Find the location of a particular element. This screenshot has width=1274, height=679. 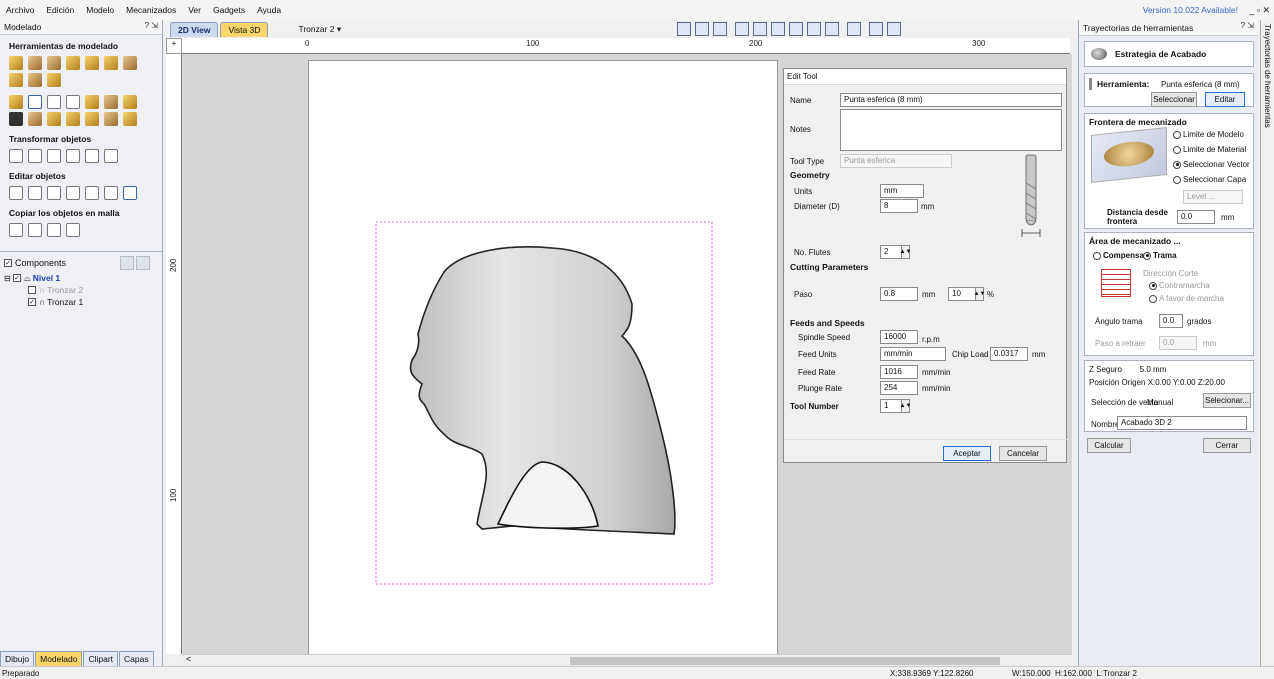

close-button: Cerrar is located at coordinates (1227, 445).